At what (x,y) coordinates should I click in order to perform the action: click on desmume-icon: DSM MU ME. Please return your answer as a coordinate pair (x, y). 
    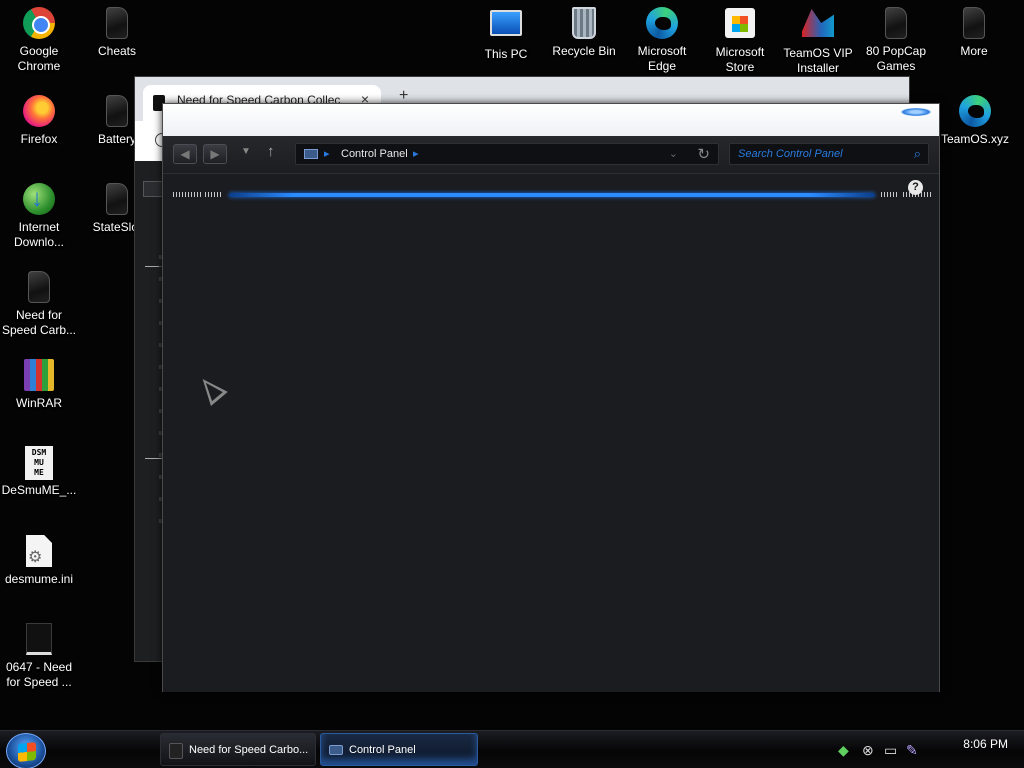
    Looking at the image, I should click on (39, 463).